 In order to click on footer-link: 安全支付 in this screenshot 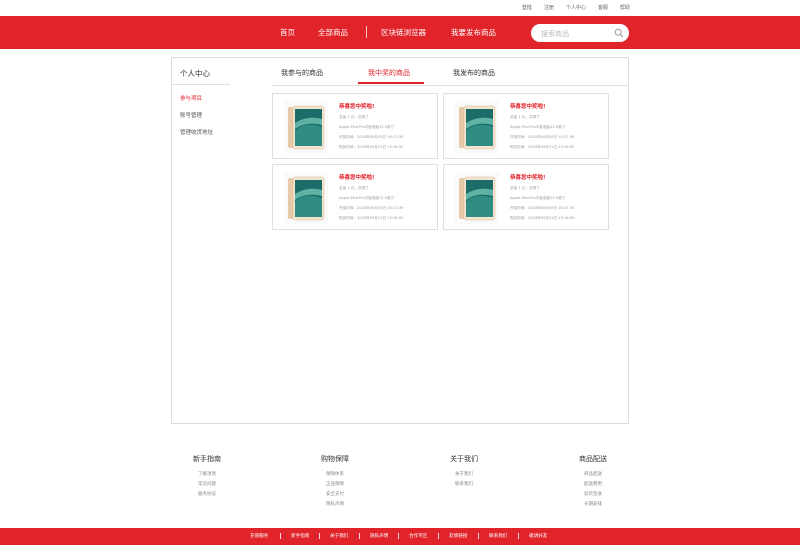, I will do `click(335, 495)`.